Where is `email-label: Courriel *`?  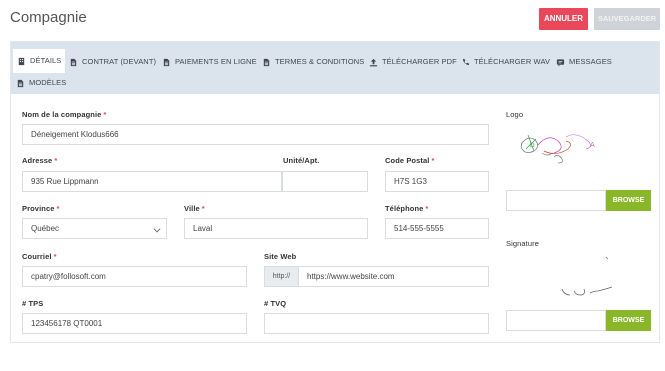
email-label: Courriel * is located at coordinates (39, 256).